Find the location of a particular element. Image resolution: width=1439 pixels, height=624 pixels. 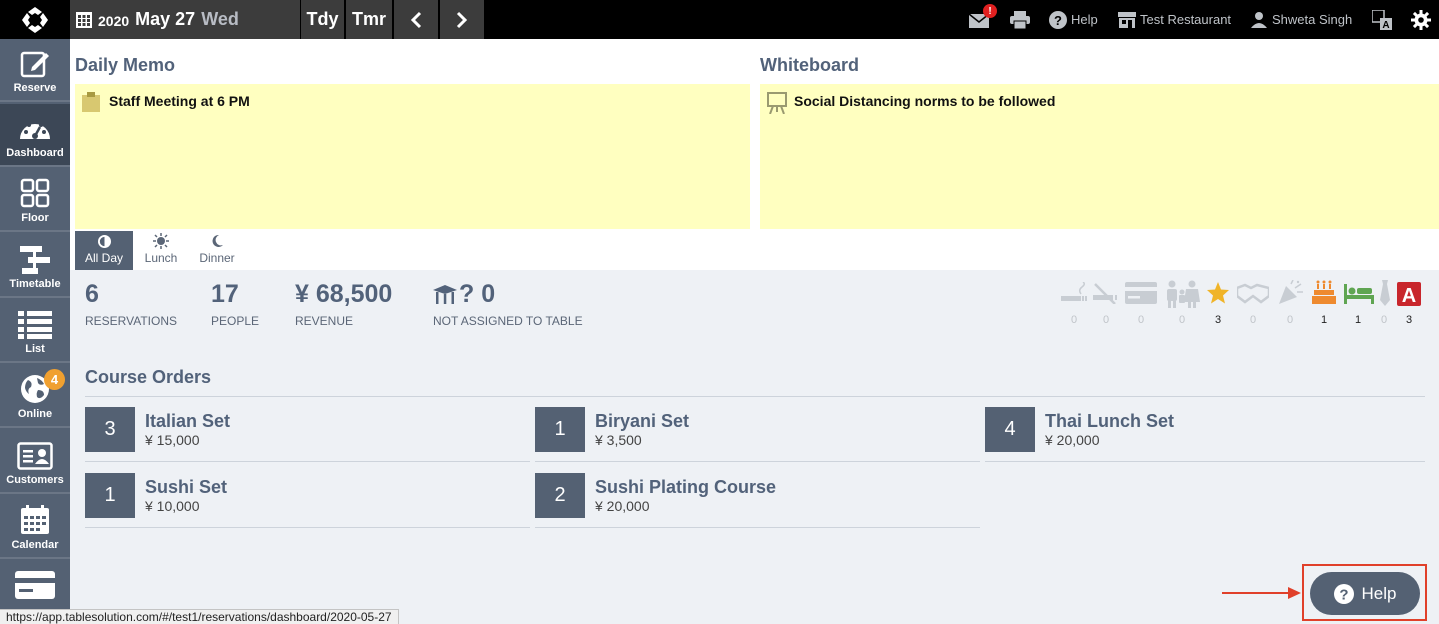

chevron-left-icon is located at coordinates (416, 19).